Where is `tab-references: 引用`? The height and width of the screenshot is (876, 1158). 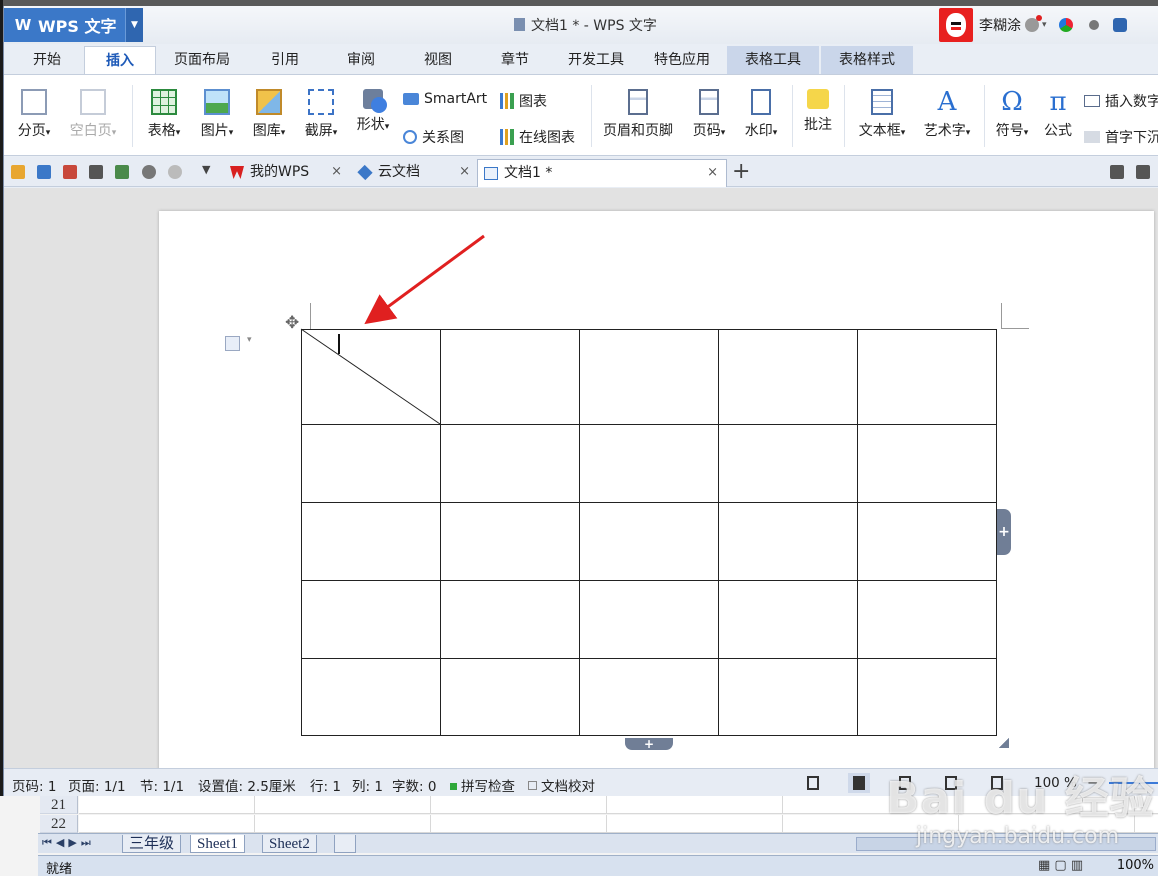
tab-references: 引用 is located at coordinates (285, 60).